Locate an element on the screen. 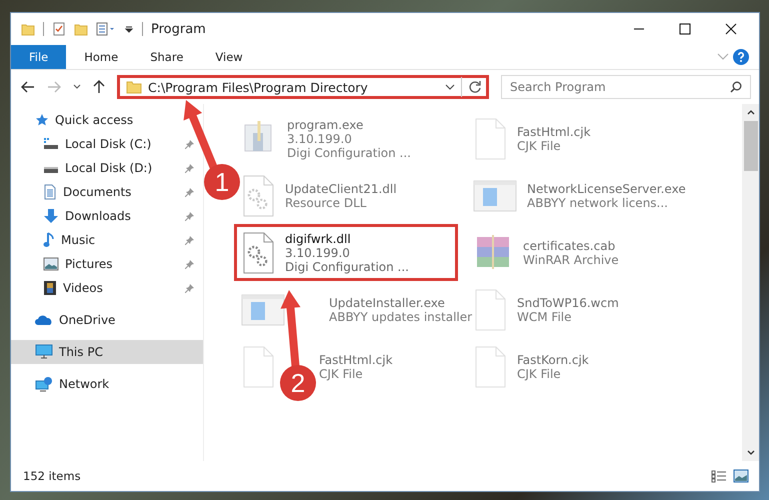 Image resolution: width=769 pixels, height=500 pixels. step-number-badge: 2 is located at coordinates (298, 383).